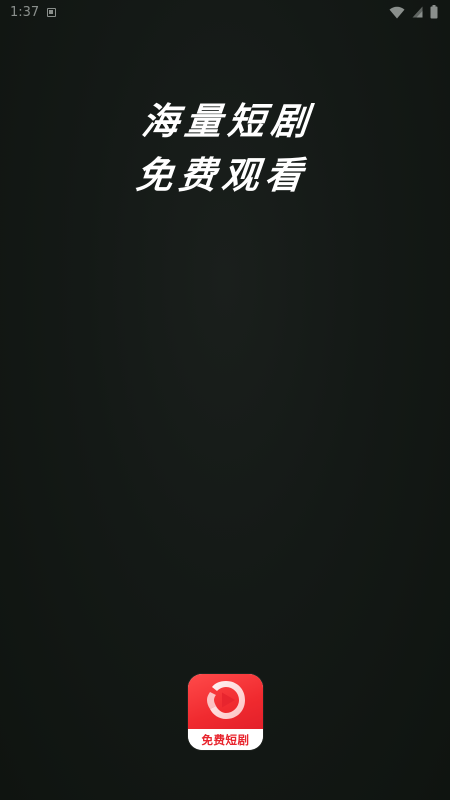 The image size is (450, 800). I want to click on status-bar-right, so click(413, 12).